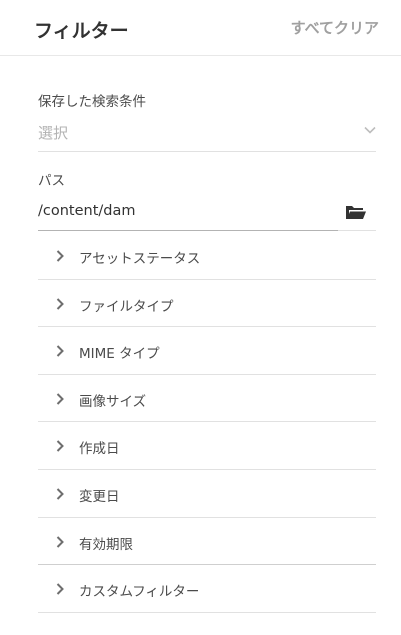 The image size is (401, 635). Describe the element at coordinates (335, 27) in the screenshot. I see `clear-all-button: すべてクリア` at that location.